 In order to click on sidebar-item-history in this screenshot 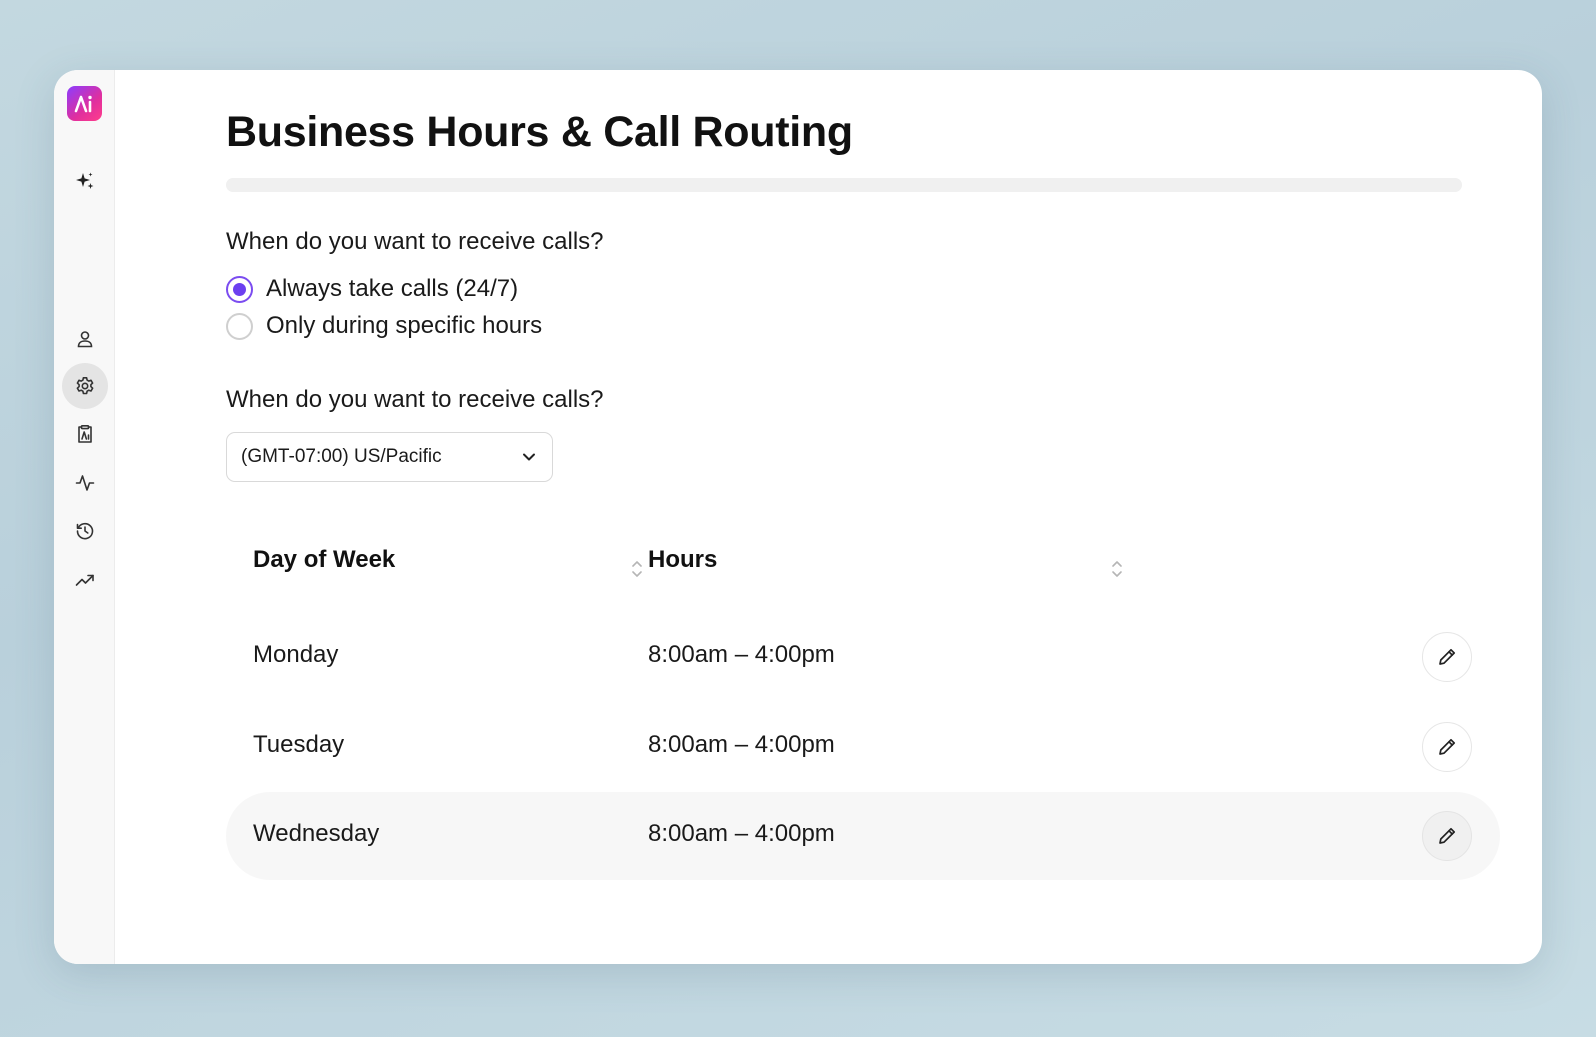, I will do `click(85, 531)`.